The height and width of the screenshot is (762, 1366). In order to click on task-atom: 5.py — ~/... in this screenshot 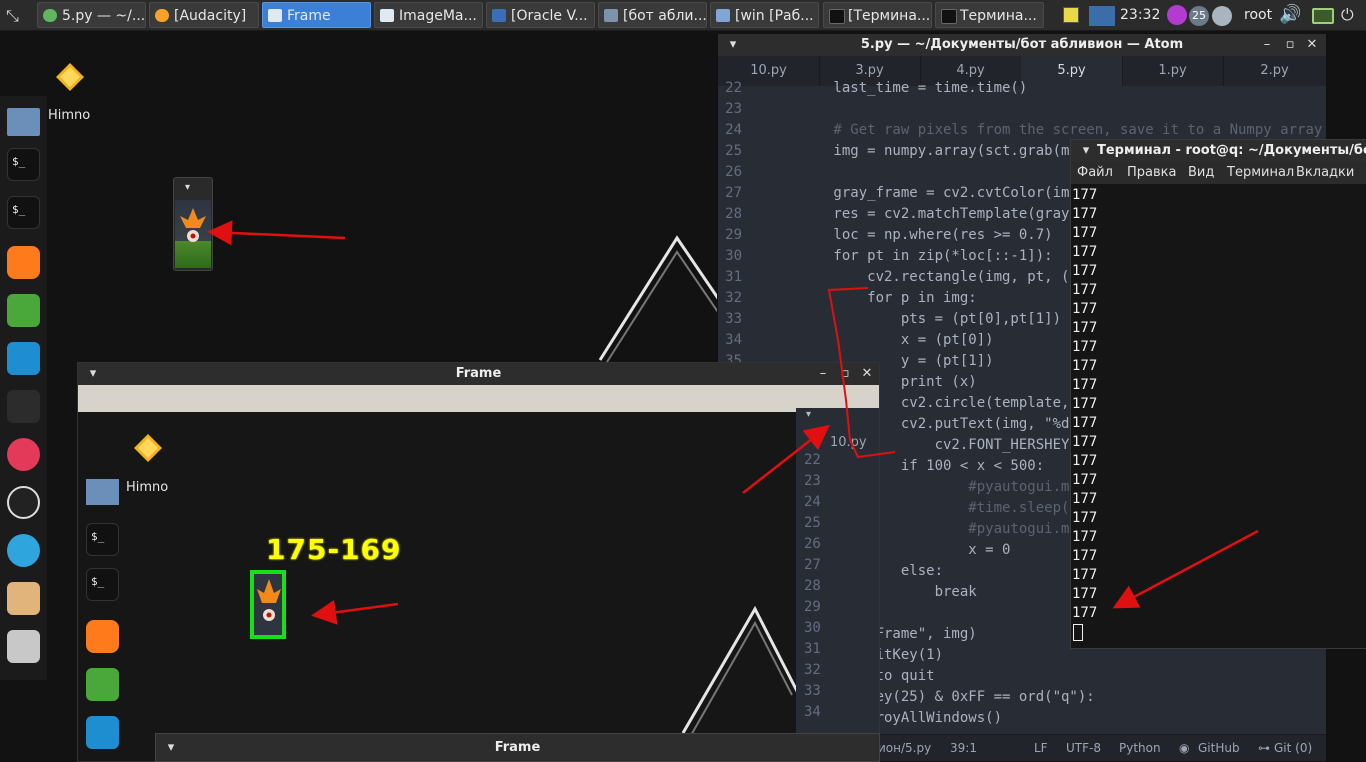, I will do `click(91, 15)`.